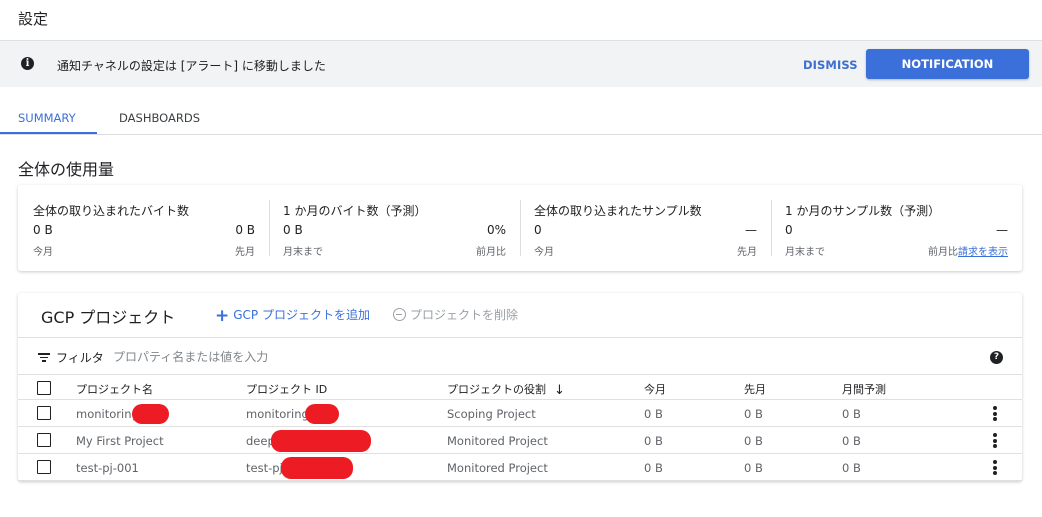 The width and height of the screenshot is (1042, 517). What do you see at coordinates (120, 441) in the screenshot?
I see `project-name-cell: My First Project` at bounding box center [120, 441].